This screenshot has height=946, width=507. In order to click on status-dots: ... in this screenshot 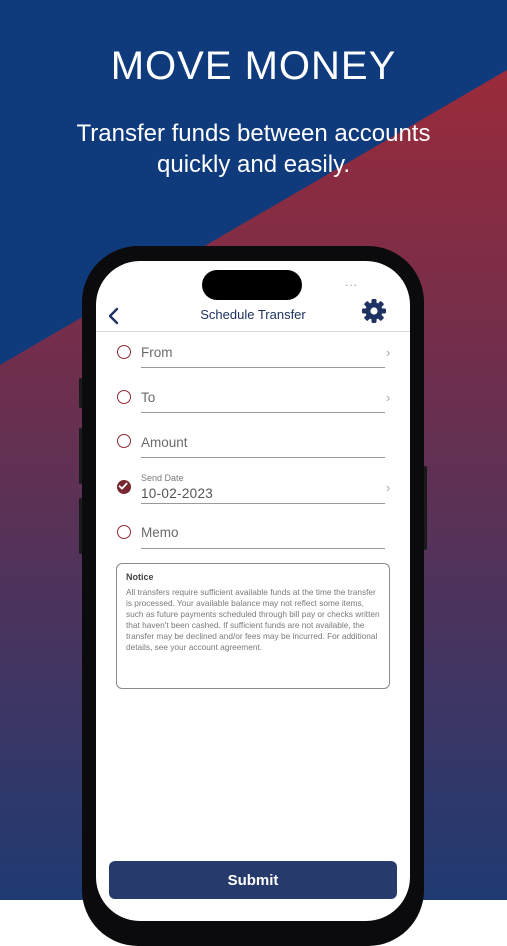, I will do `click(351, 282)`.